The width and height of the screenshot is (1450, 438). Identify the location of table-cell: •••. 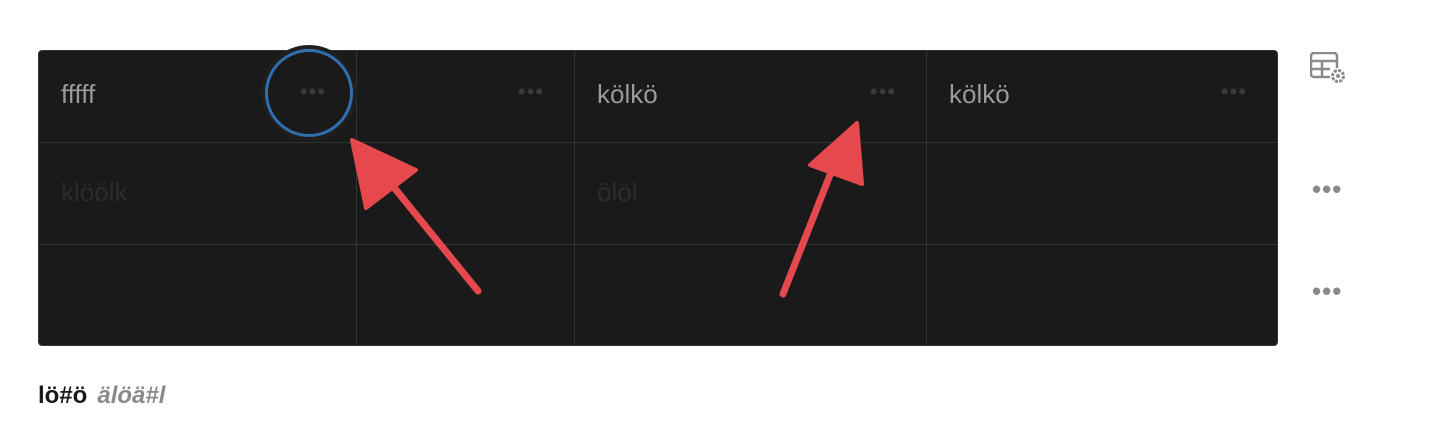
(466, 97).